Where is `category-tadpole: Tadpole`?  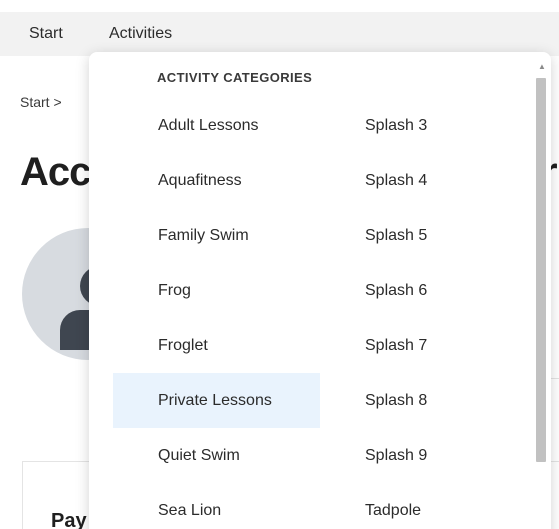 category-tadpole: Tadpole is located at coordinates (440, 506).